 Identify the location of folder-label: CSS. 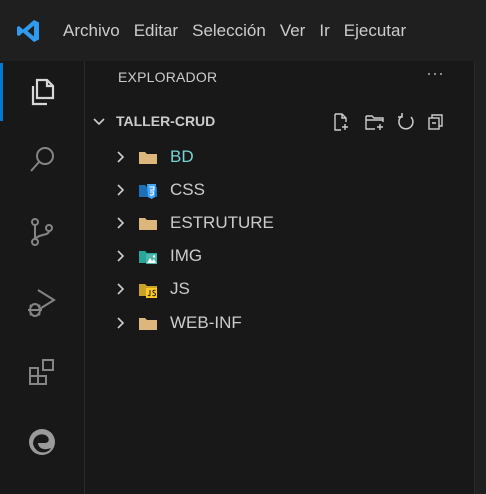
(187, 189).